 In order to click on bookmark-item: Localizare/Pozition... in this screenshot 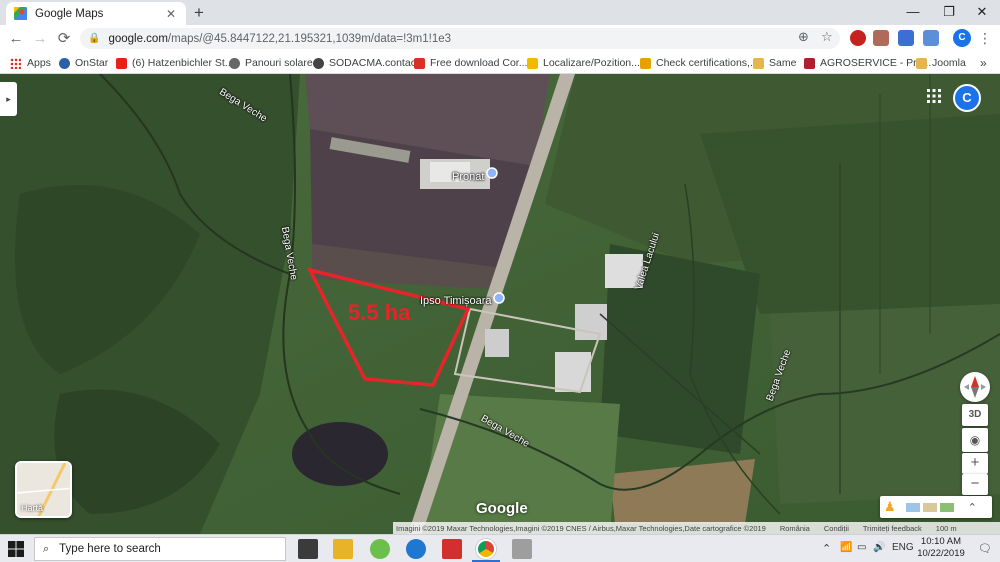, I will do `click(583, 63)`.